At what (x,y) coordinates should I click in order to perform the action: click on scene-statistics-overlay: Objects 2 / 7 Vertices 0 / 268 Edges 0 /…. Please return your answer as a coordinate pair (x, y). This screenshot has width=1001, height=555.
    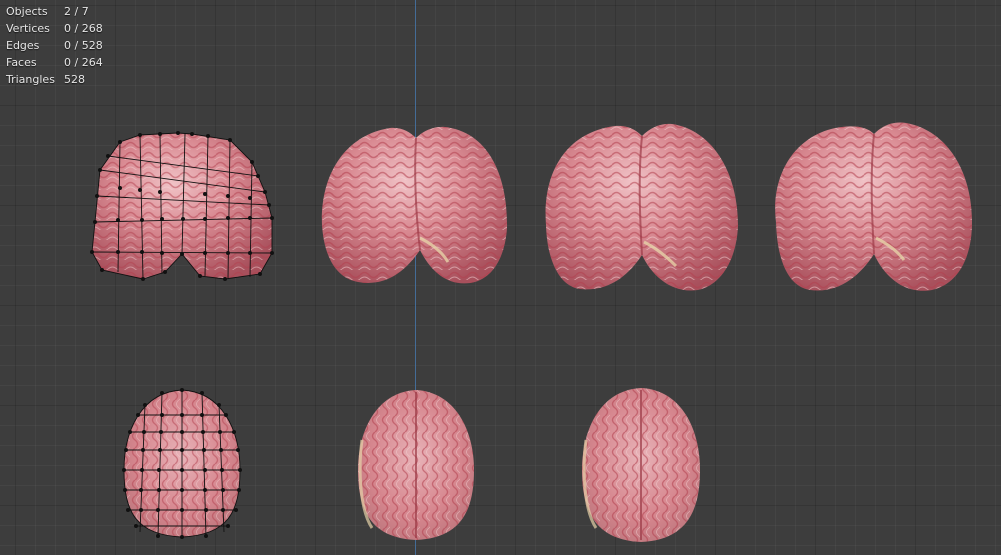
    Looking at the image, I should click on (54, 45).